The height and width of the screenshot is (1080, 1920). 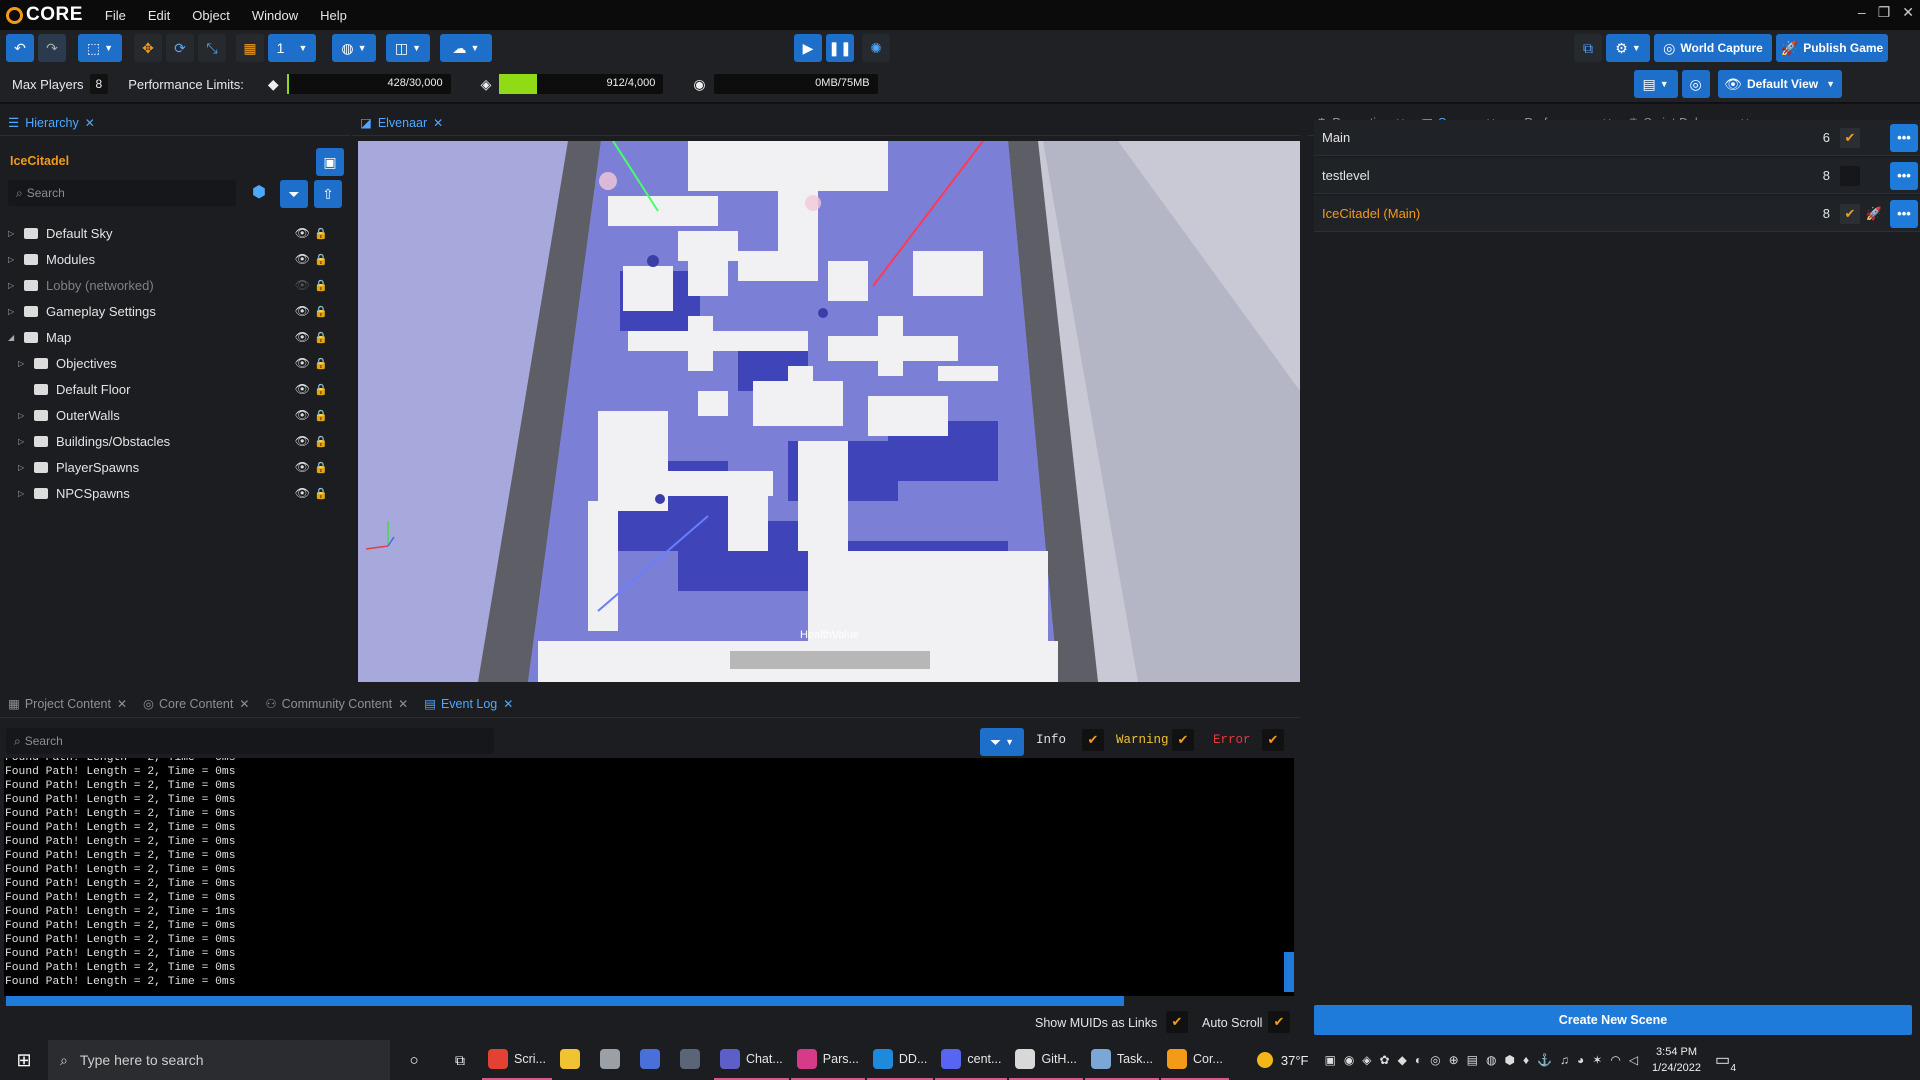 I want to click on tray-icon: ▤, so click(x=1472, y=1060).